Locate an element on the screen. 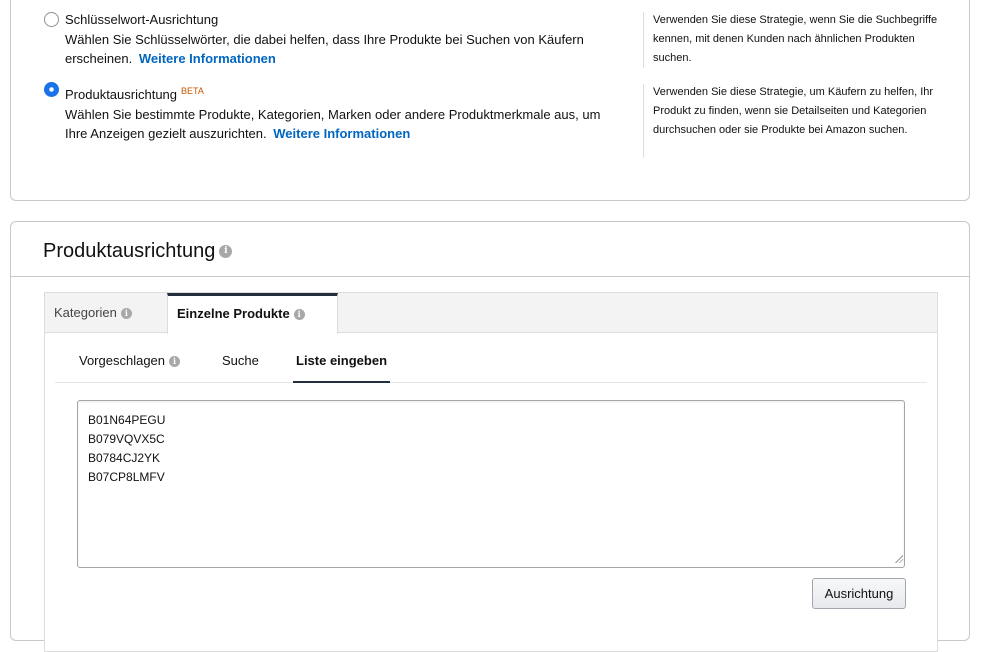 The image size is (983, 652). option-title: Schlüsselwort-Ausrichtung is located at coordinates (142, 19).